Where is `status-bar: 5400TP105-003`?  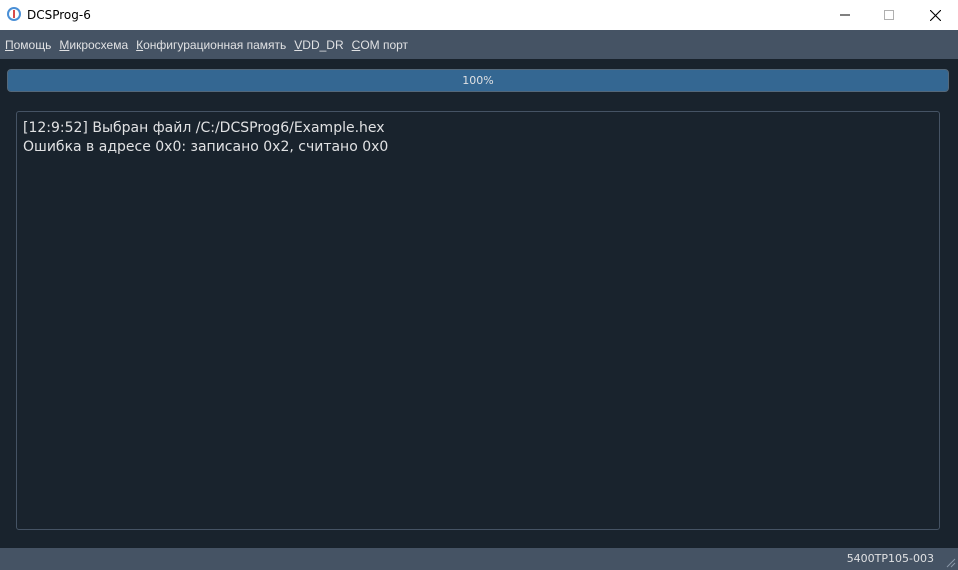
status-bar: 5400TP105-003 is located at coordinates (479, 559).